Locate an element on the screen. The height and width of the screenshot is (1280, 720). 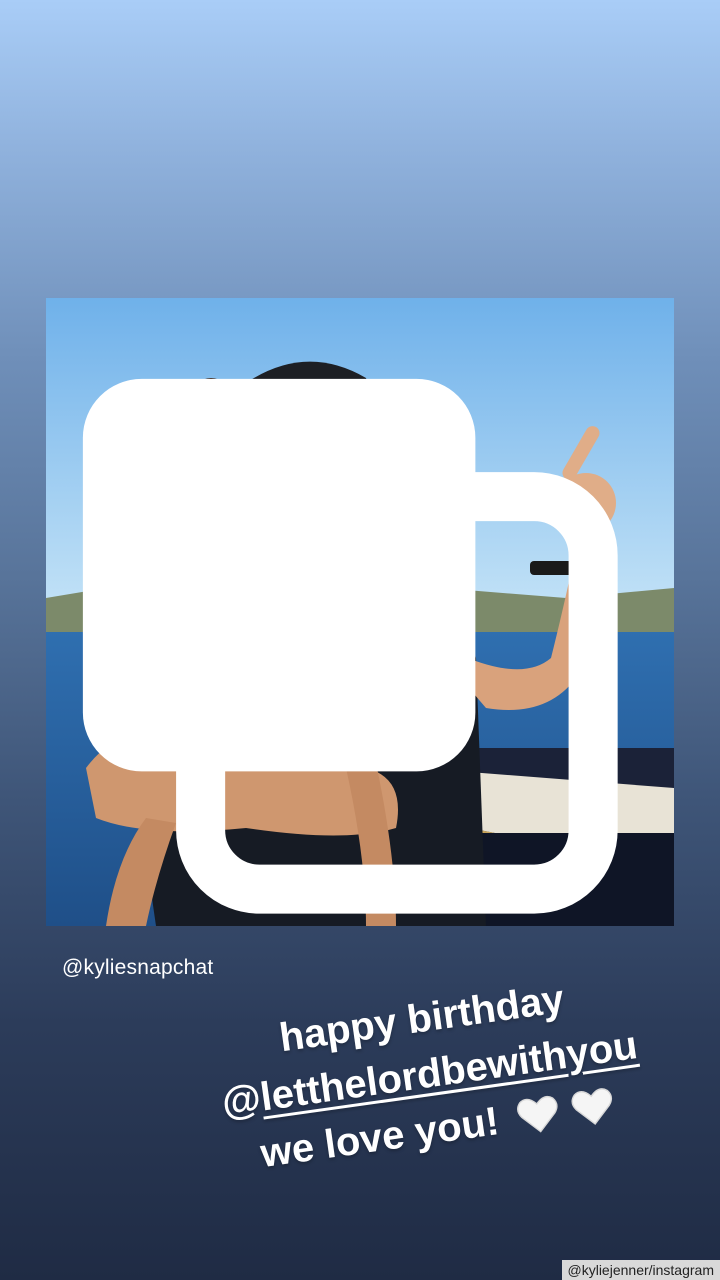
heart-emoji-group is located at coordinates (566, 1117).